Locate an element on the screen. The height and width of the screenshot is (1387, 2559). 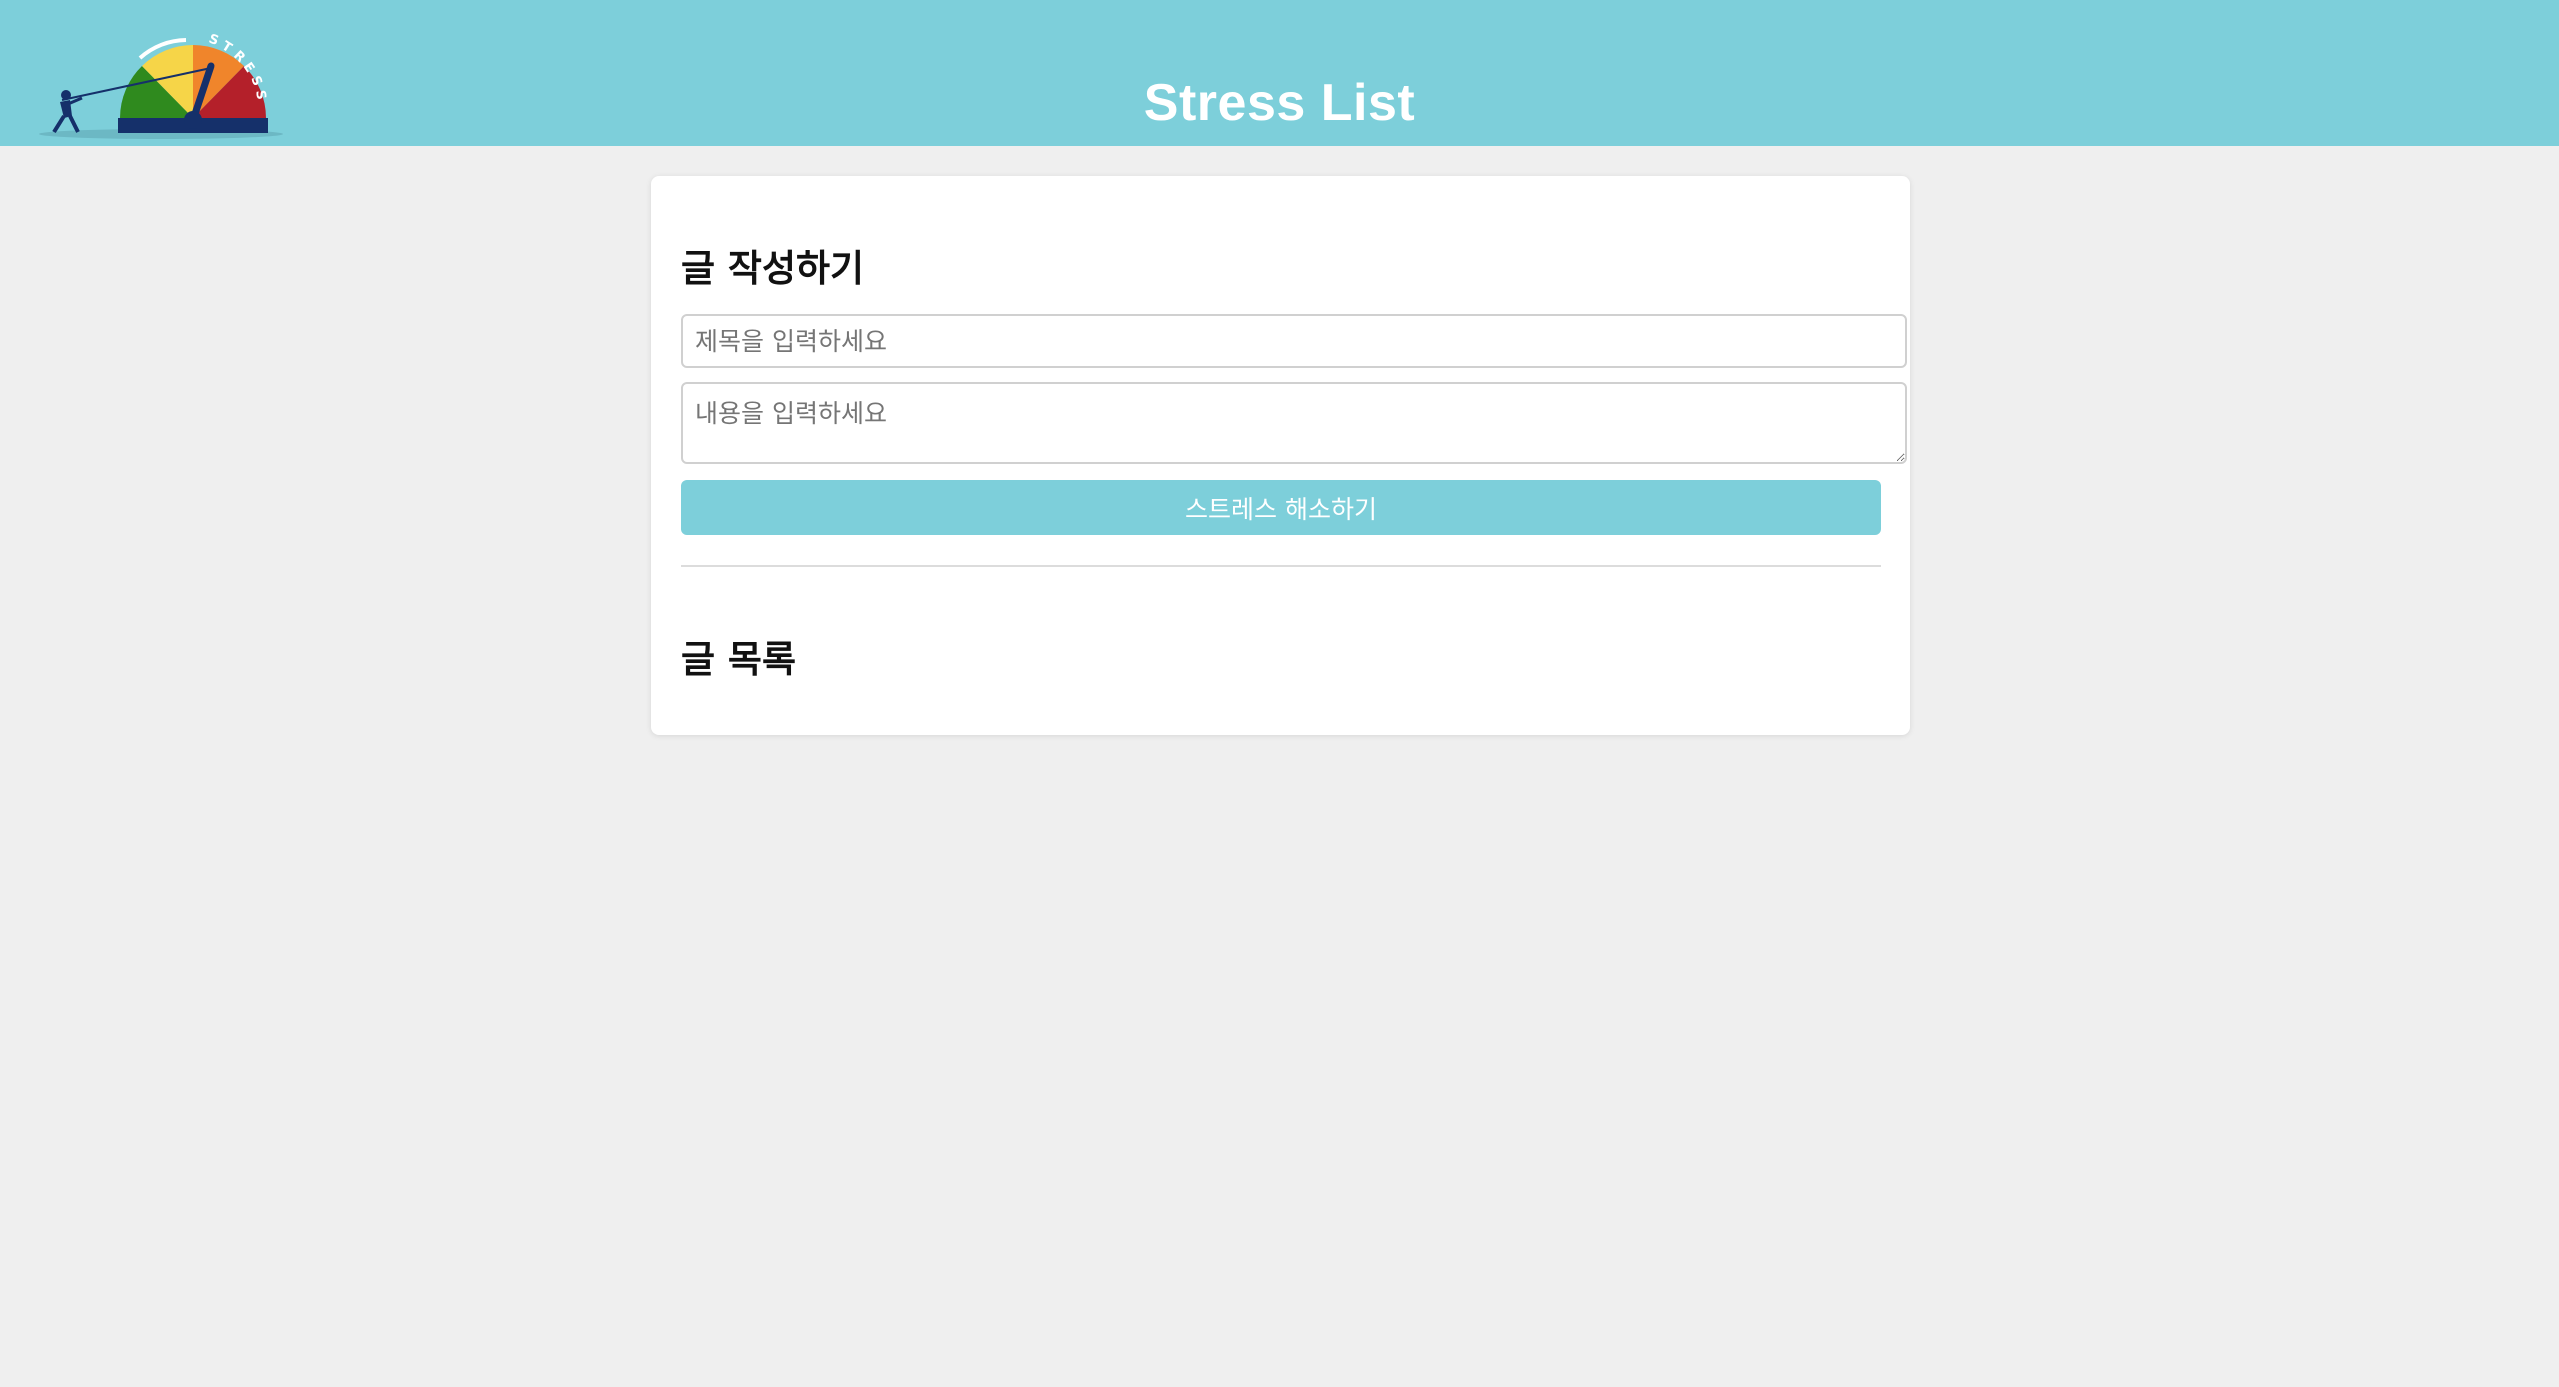
content-textarea is located at coordinates (1294, 423).